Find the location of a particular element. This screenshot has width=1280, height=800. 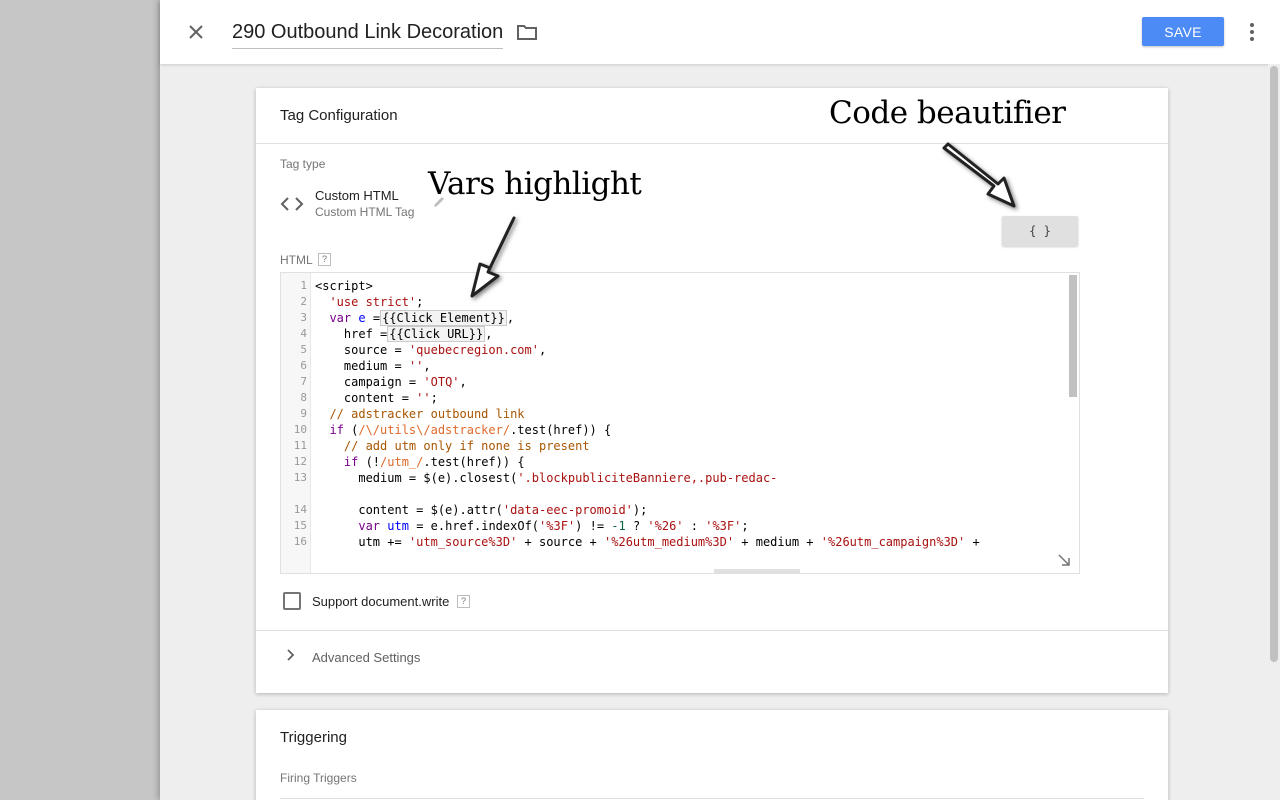

firing-triggers-label: Firing Triggers is located at coordinates (318, 778).